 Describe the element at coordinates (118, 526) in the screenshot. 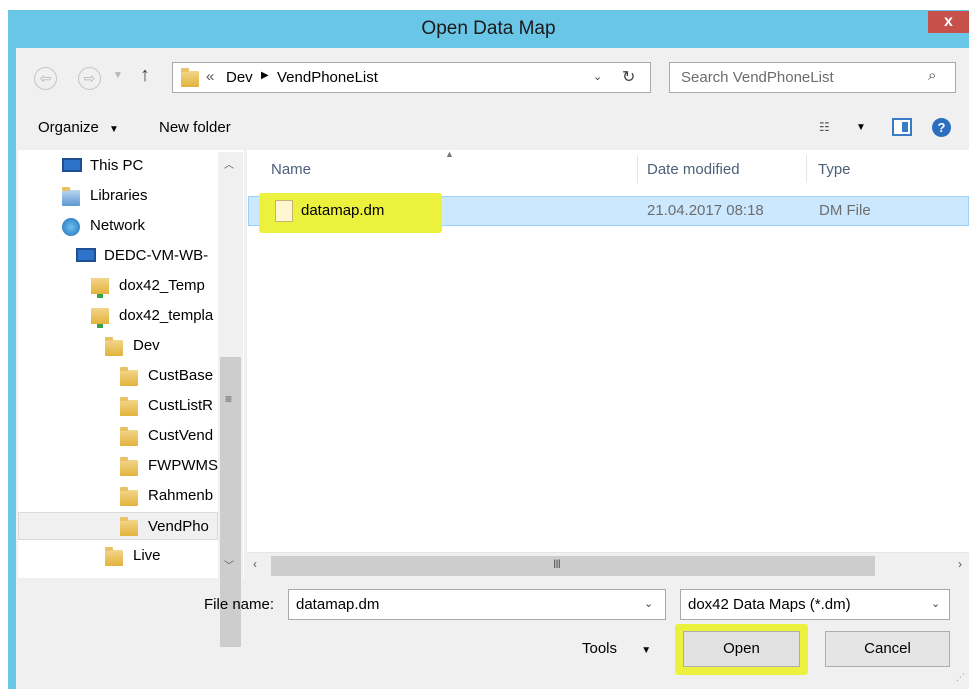

I see `tree-item-vendphonelist: VendPho` at that location.